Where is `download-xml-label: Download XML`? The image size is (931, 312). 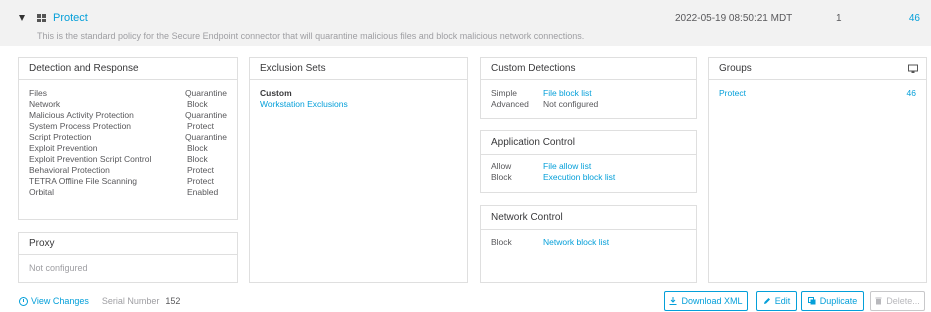 download-xml-label: Download XML is located at coordinates (712, 301).